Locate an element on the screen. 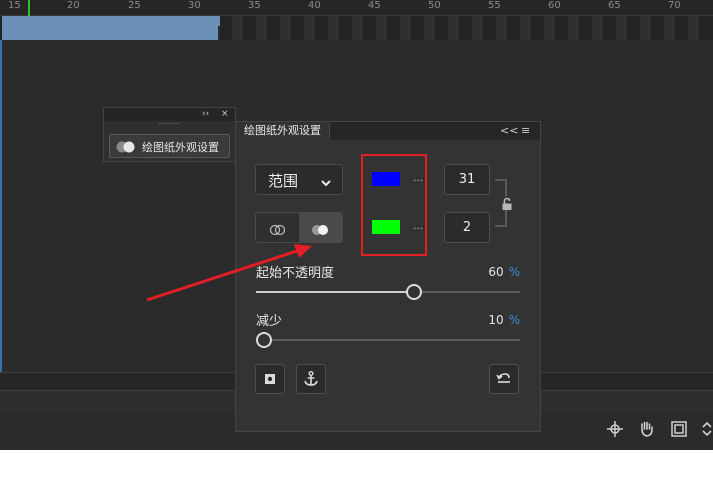  reduce-slider is located at coordinates (388, 340).